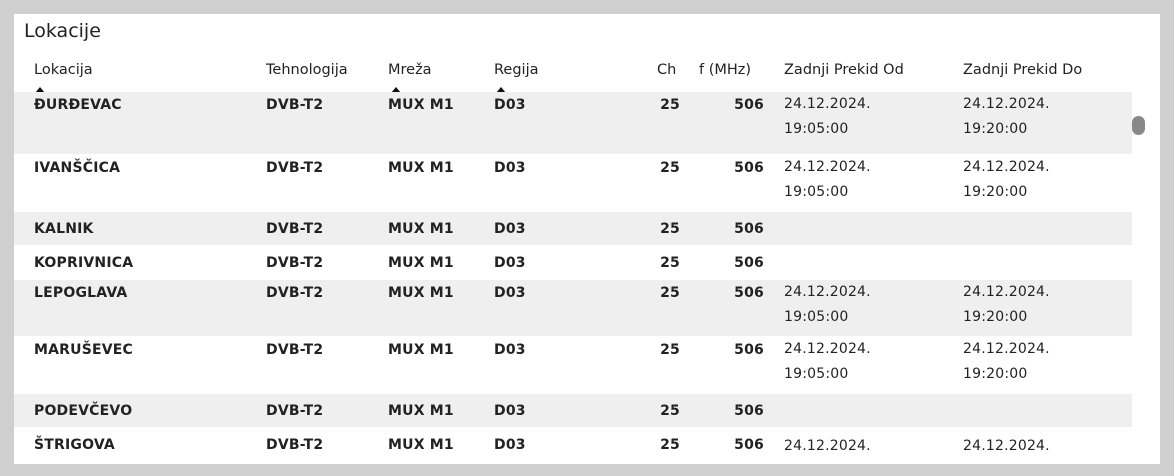  Describe the element at coordinates (74, 445) in the screenshot. I see `cell-lokacija: ŠTRIGOVA` at that location.